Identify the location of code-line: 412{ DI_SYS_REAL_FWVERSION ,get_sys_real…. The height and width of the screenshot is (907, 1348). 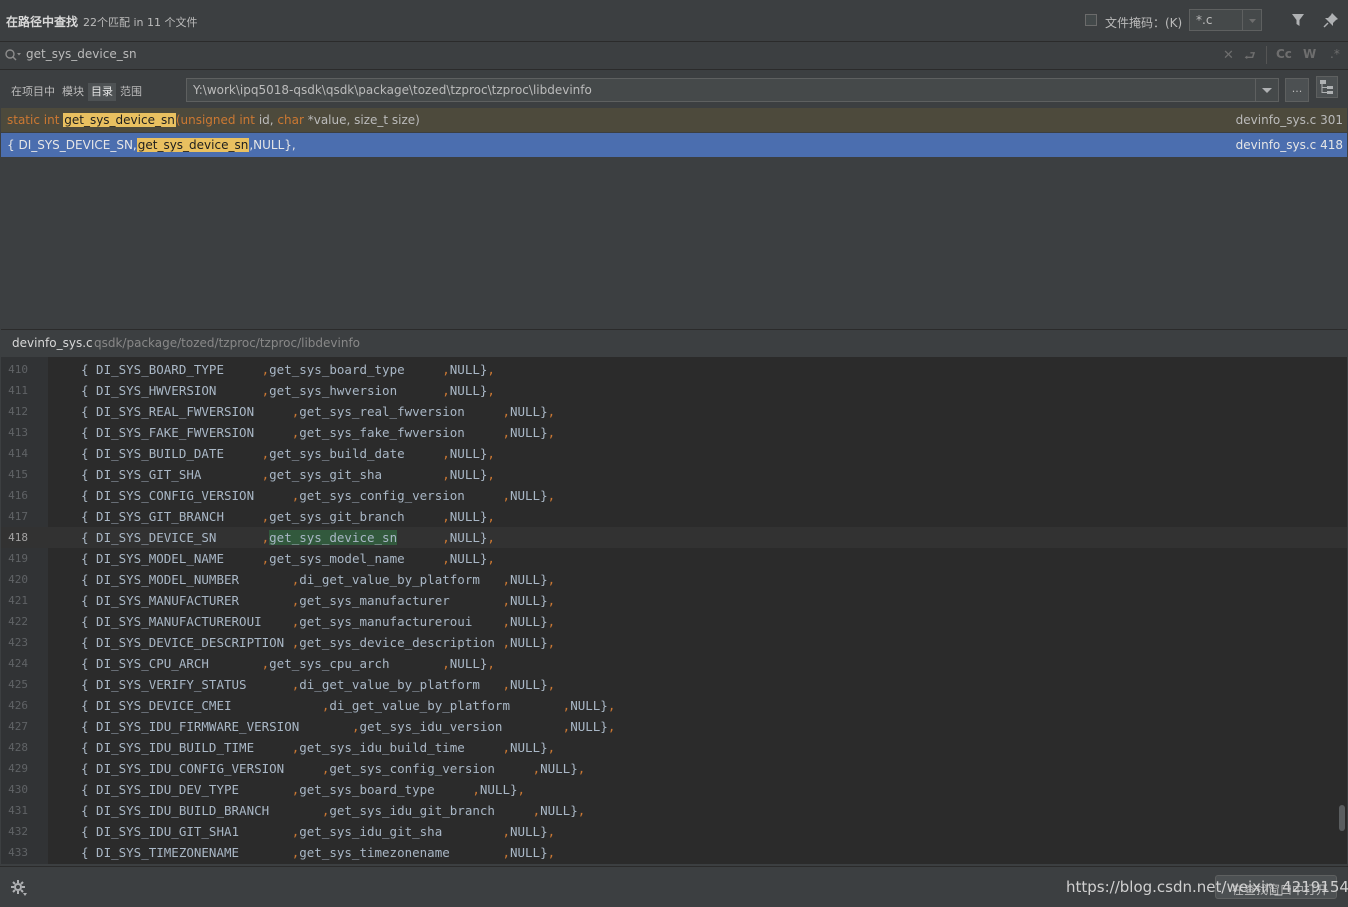
(674, 411).